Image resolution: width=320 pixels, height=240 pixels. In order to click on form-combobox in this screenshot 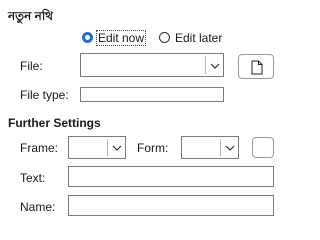, I will do `click(210, 147)`.